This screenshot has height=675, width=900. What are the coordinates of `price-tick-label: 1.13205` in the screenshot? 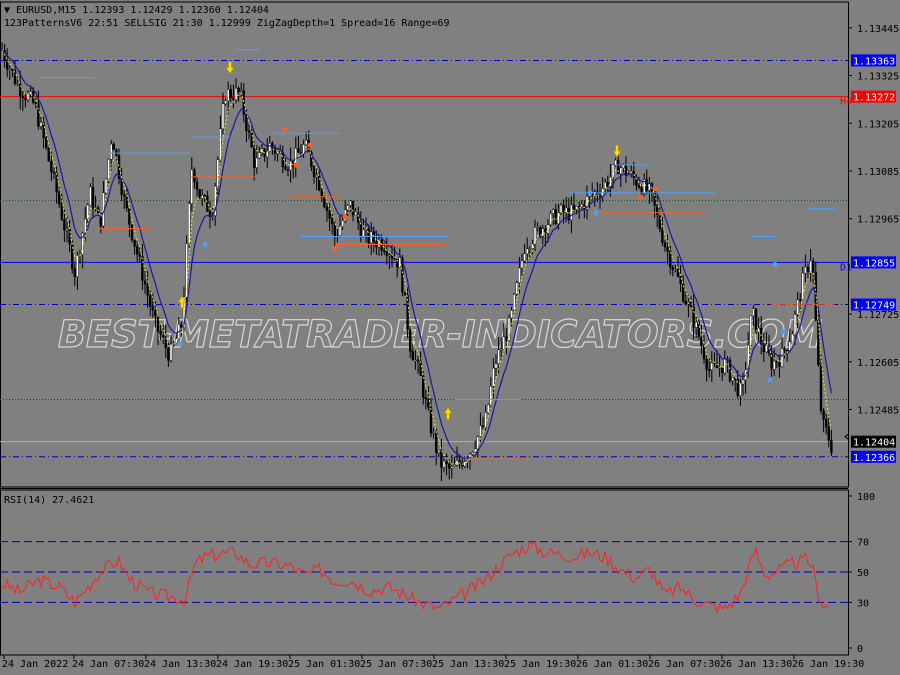 It's located at (878, 124).